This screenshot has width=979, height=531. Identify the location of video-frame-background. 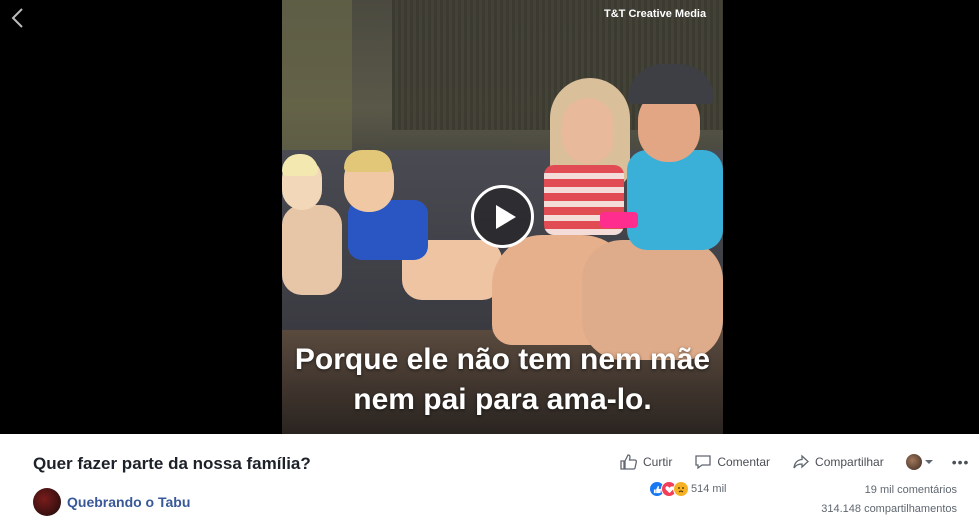
(317, 80).